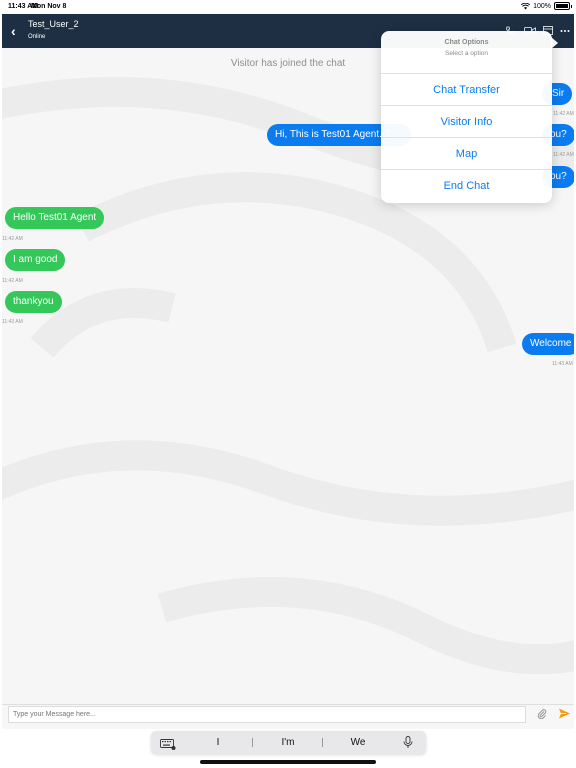 This screenshot has height=768, width=576. I want to click on microphone-icon, so click(408, 745).